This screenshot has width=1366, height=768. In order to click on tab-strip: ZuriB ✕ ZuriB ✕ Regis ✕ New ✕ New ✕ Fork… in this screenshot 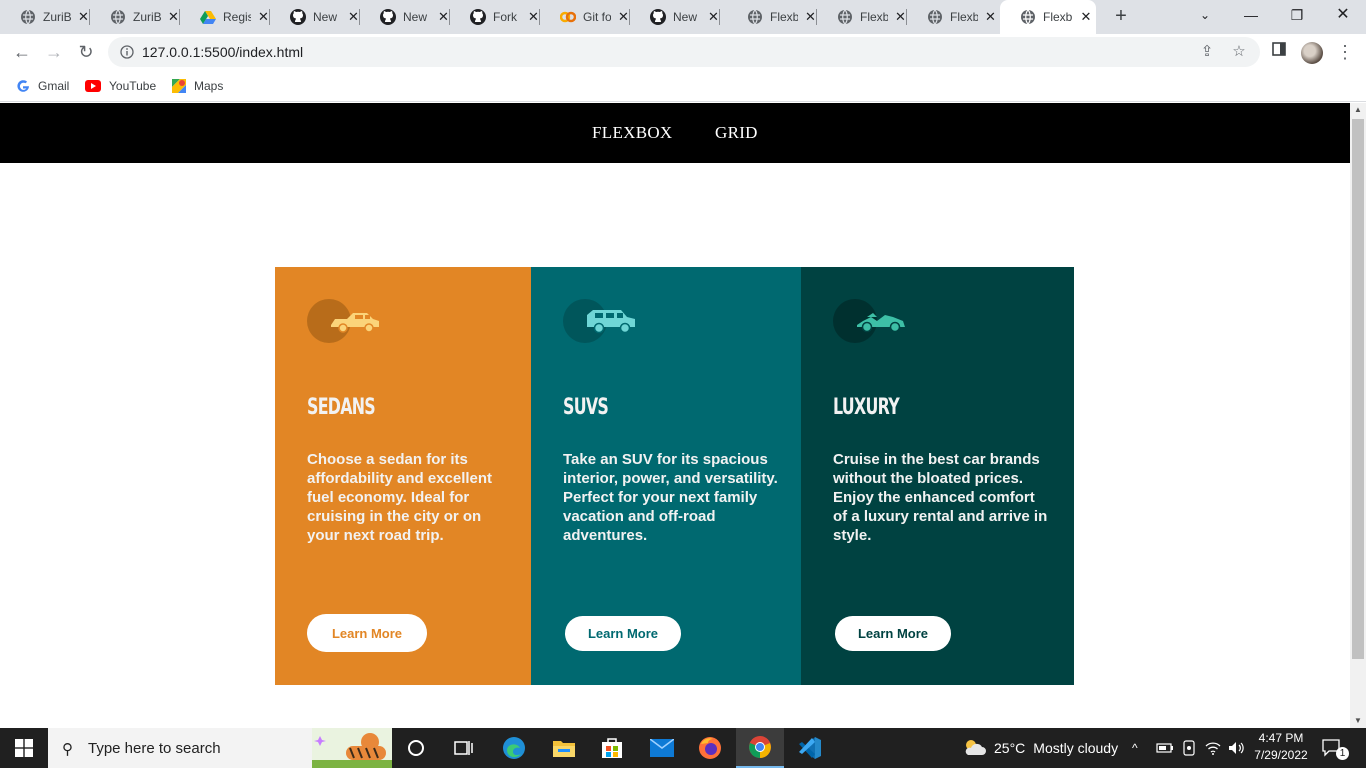, I will do `click(683, 17)`.